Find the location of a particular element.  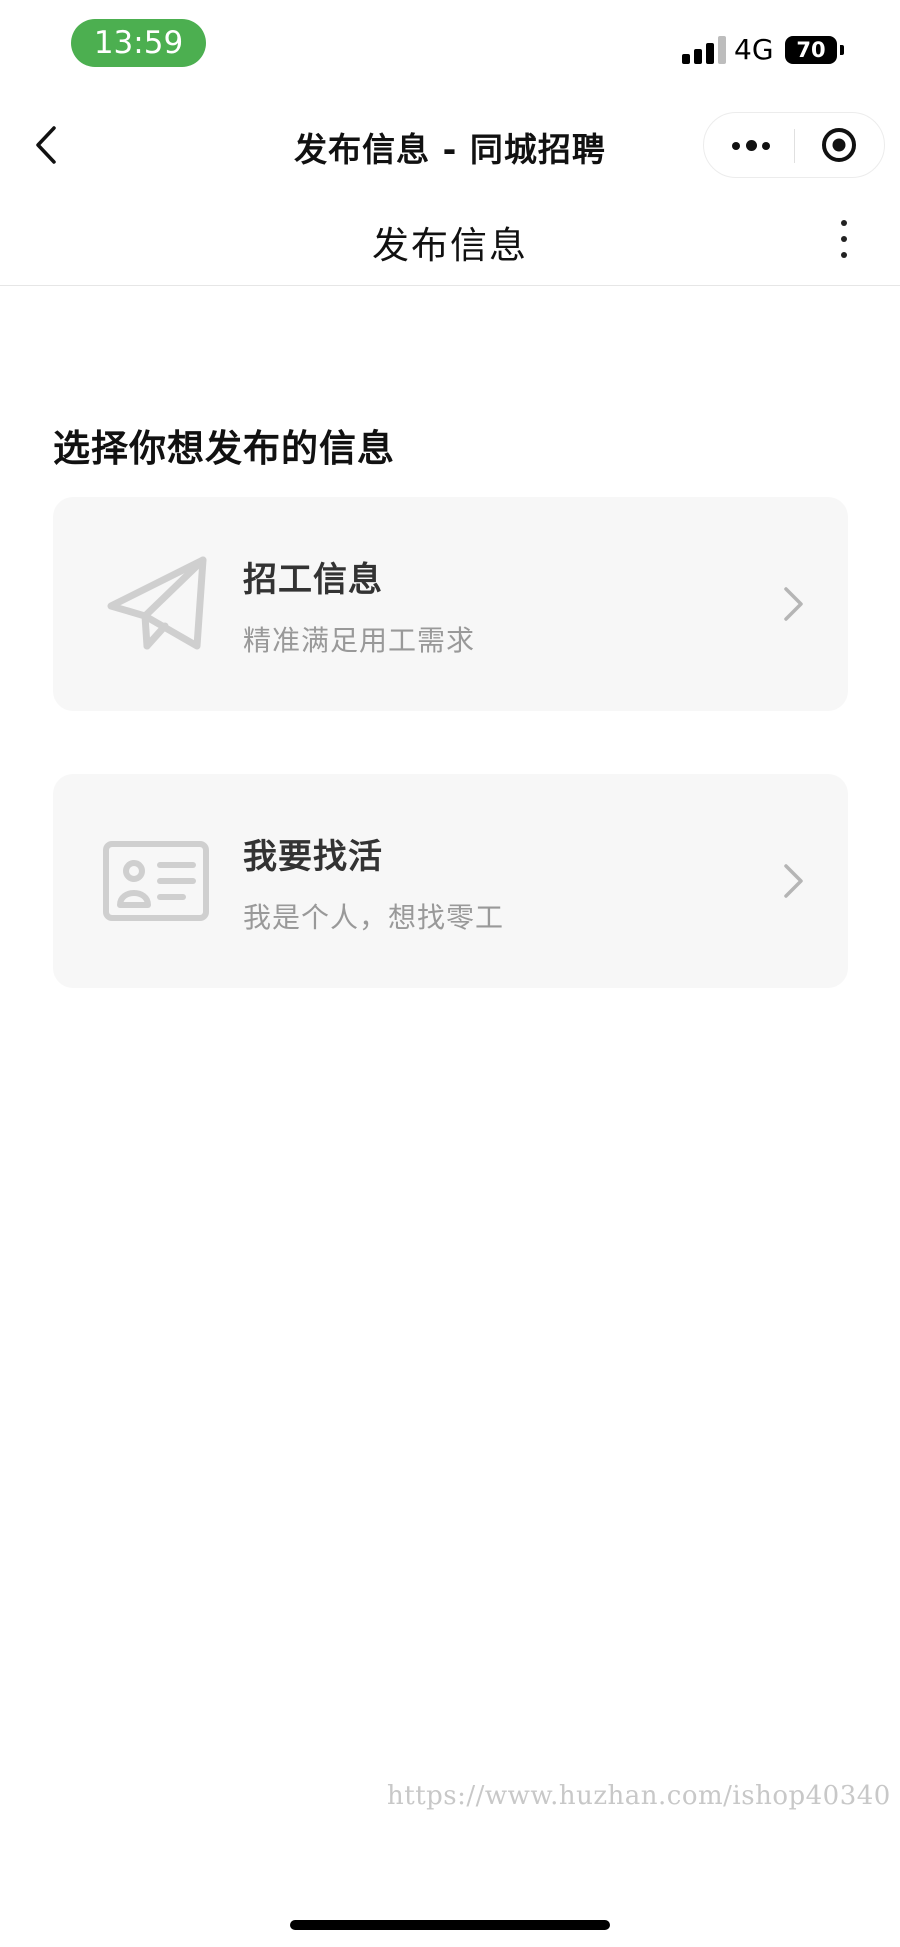

page-header: 发布信息 is located at coordinates (450, 240).